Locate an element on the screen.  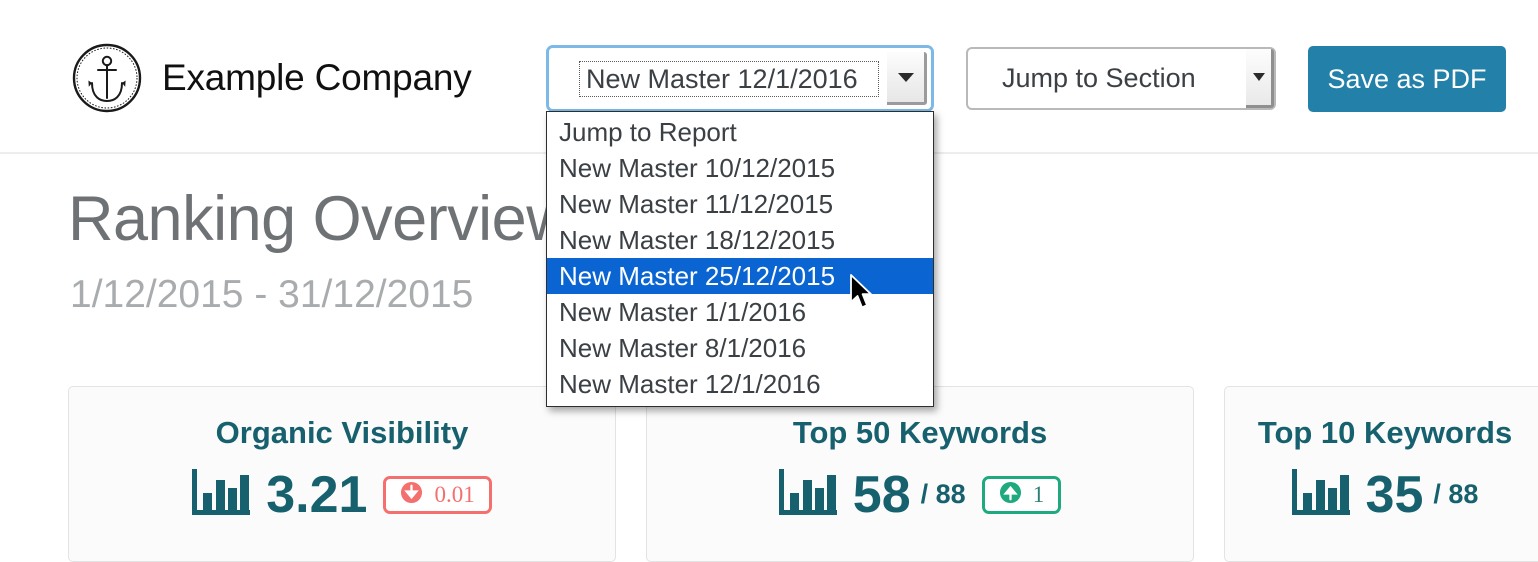
metric-card: Top 50 Keywords 58 / 88 1 is located at coordinates (920, 474).